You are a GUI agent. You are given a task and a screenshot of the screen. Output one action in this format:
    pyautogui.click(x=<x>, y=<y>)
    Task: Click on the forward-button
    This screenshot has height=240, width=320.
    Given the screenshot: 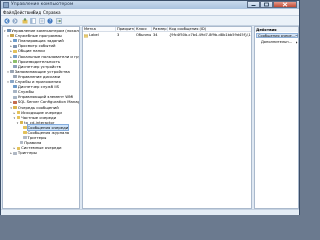 What is the action you would take?
    pyautogui.click(x=15, y=20)
    